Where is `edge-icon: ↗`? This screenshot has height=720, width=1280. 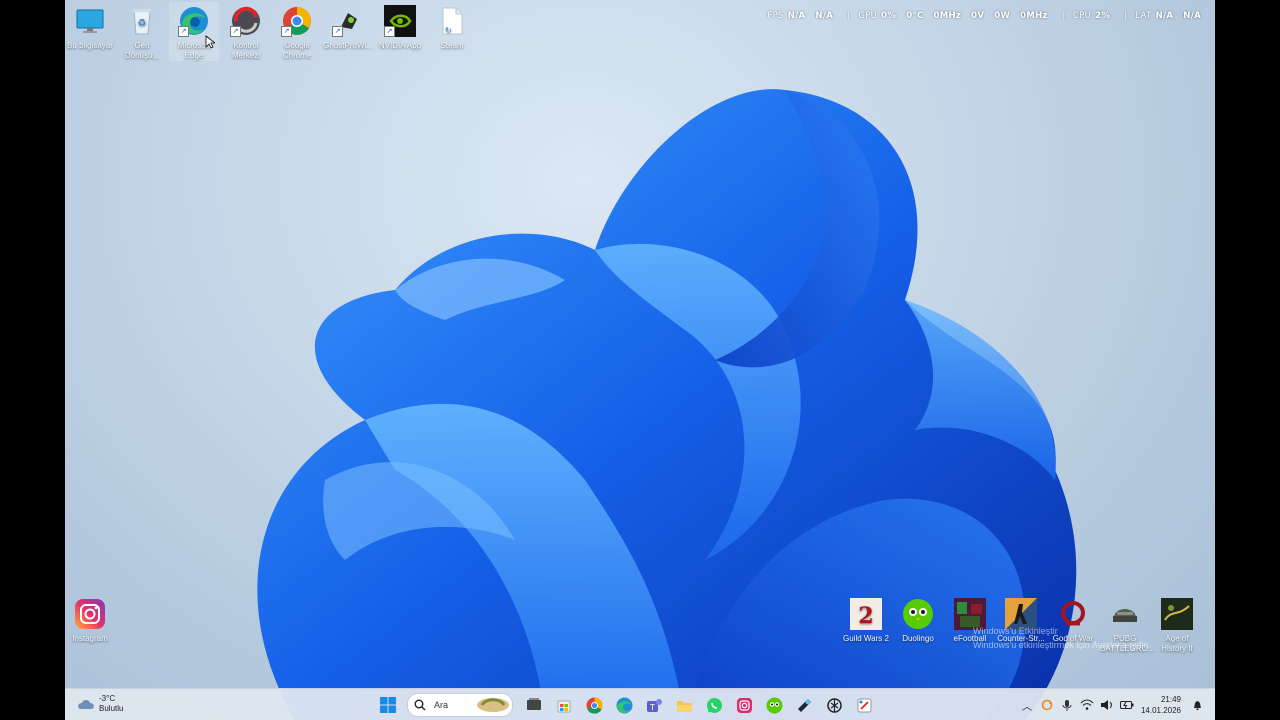
edge-icon: ↗ is located at coordinates (194, 21).